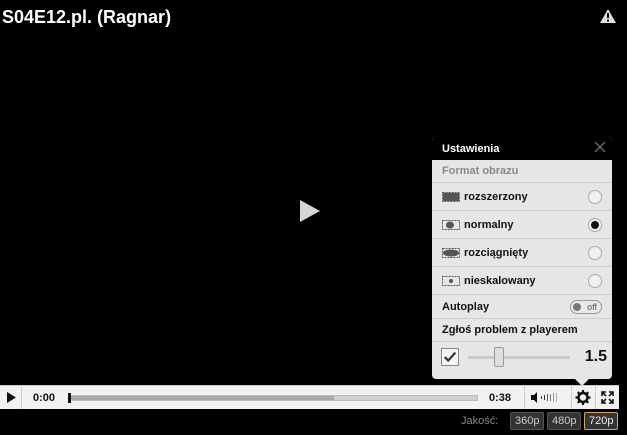 This screenshot has width=627, height=435. I want to click on volume-icon, so click(544, 397).